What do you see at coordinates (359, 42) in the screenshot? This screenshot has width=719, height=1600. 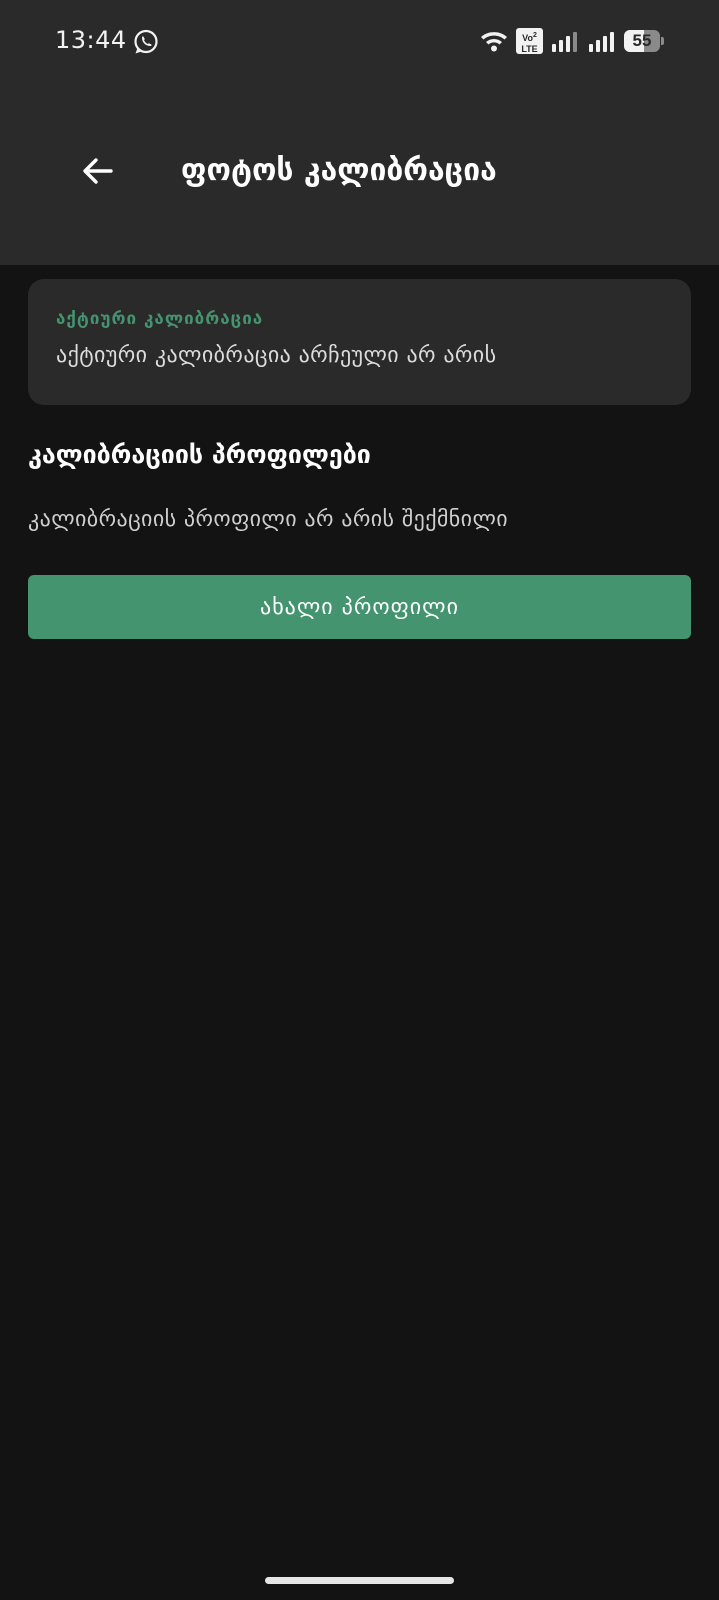 I see `status-bar: 13:44 Vo2 LTE 55` at bounding box center [359, 42].